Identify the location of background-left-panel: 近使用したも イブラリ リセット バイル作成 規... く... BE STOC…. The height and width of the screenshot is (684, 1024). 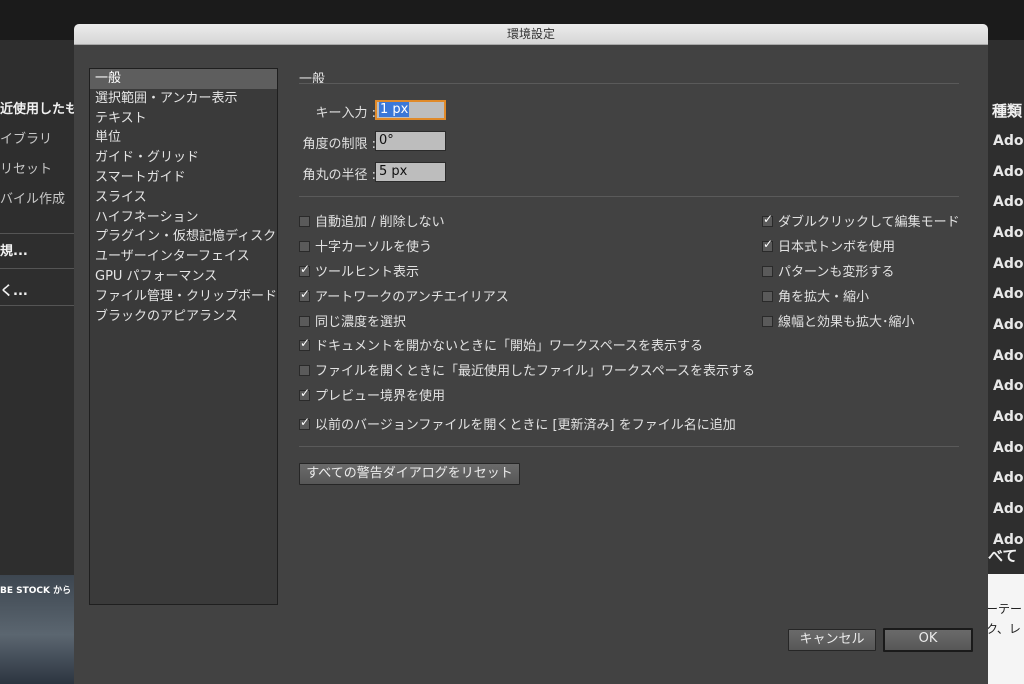
(37, 362).